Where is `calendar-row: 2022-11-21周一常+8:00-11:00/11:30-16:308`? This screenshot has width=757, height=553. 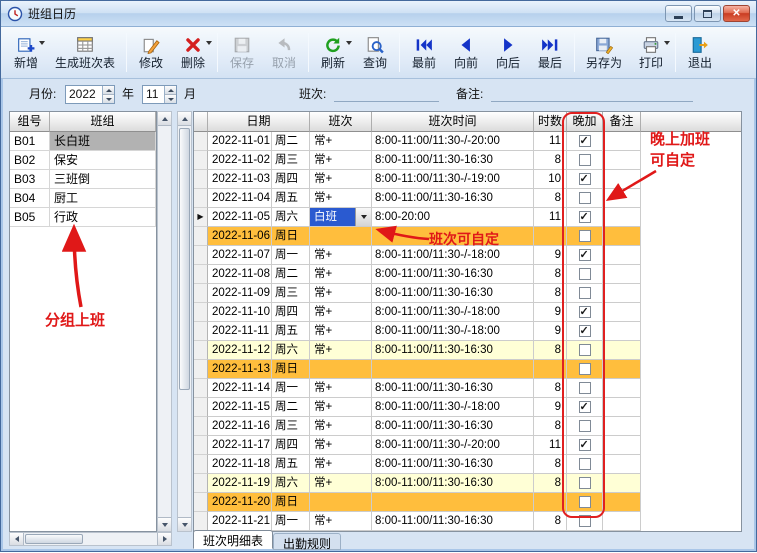 calendar-row: 2022-11-21周一常+8:00-11:00/11:30-16:308 is located at coordinates (467, 521).